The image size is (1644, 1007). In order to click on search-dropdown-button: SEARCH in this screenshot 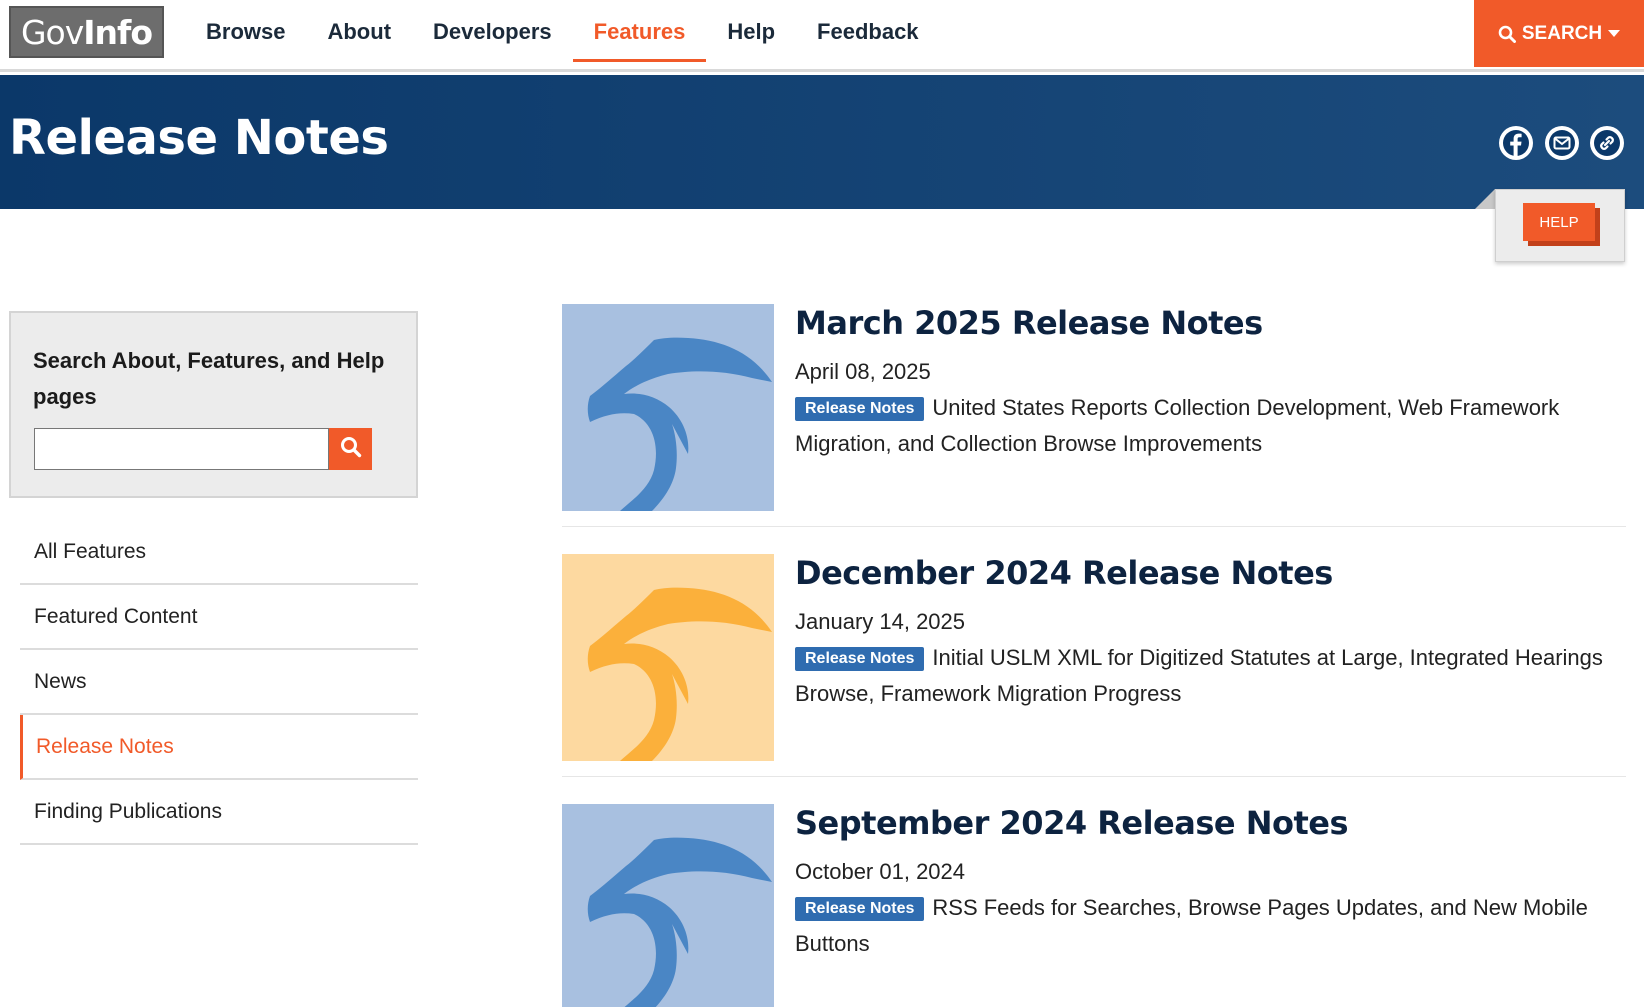, I will do `click(1559, 33)`.